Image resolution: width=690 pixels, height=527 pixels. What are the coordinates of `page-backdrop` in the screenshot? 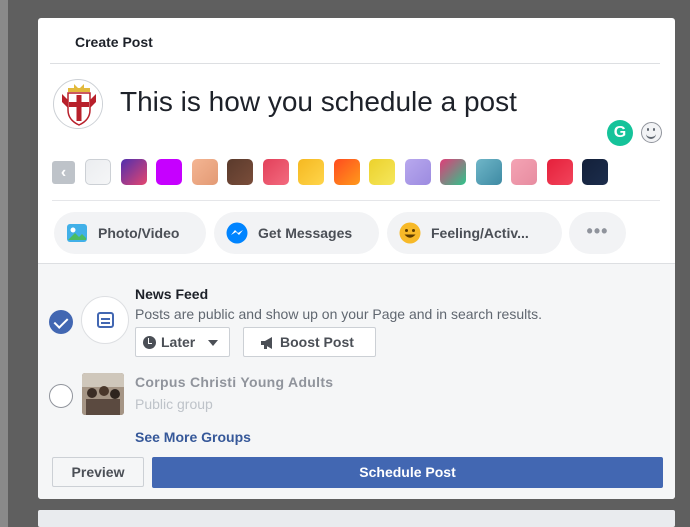 It's located at (4, 263).